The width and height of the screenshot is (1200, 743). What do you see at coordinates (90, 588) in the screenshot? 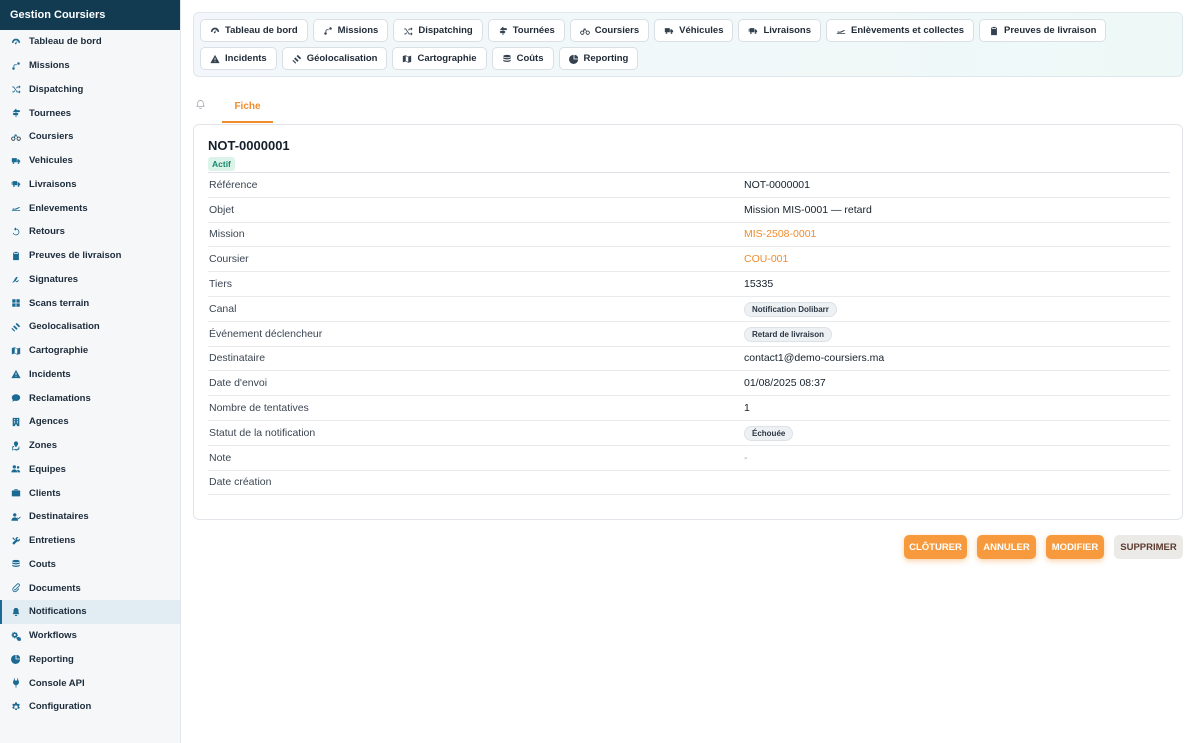
I see `sidebar-item-documents: Documents` at bounding box center [90, 588].